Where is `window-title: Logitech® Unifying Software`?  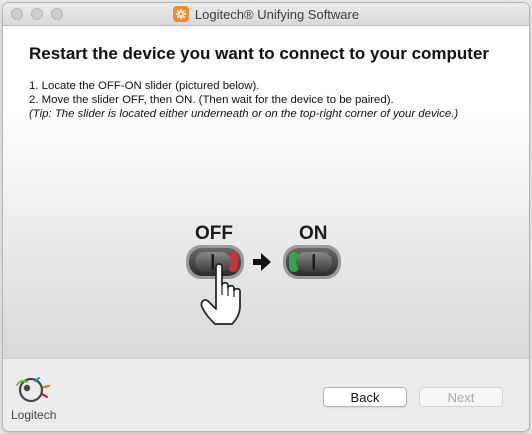
window-title: Logitech® Unifying Software is located at coordinates (277, 14).